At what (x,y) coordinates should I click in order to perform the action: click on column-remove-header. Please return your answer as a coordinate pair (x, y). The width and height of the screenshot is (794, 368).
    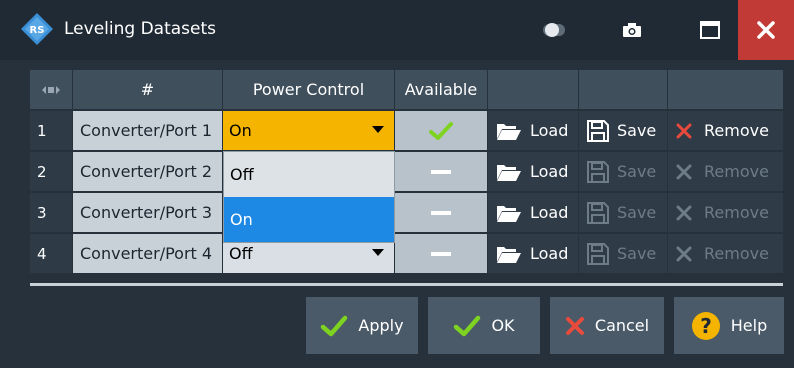
    Looking at the image, I should click on (725, 89).